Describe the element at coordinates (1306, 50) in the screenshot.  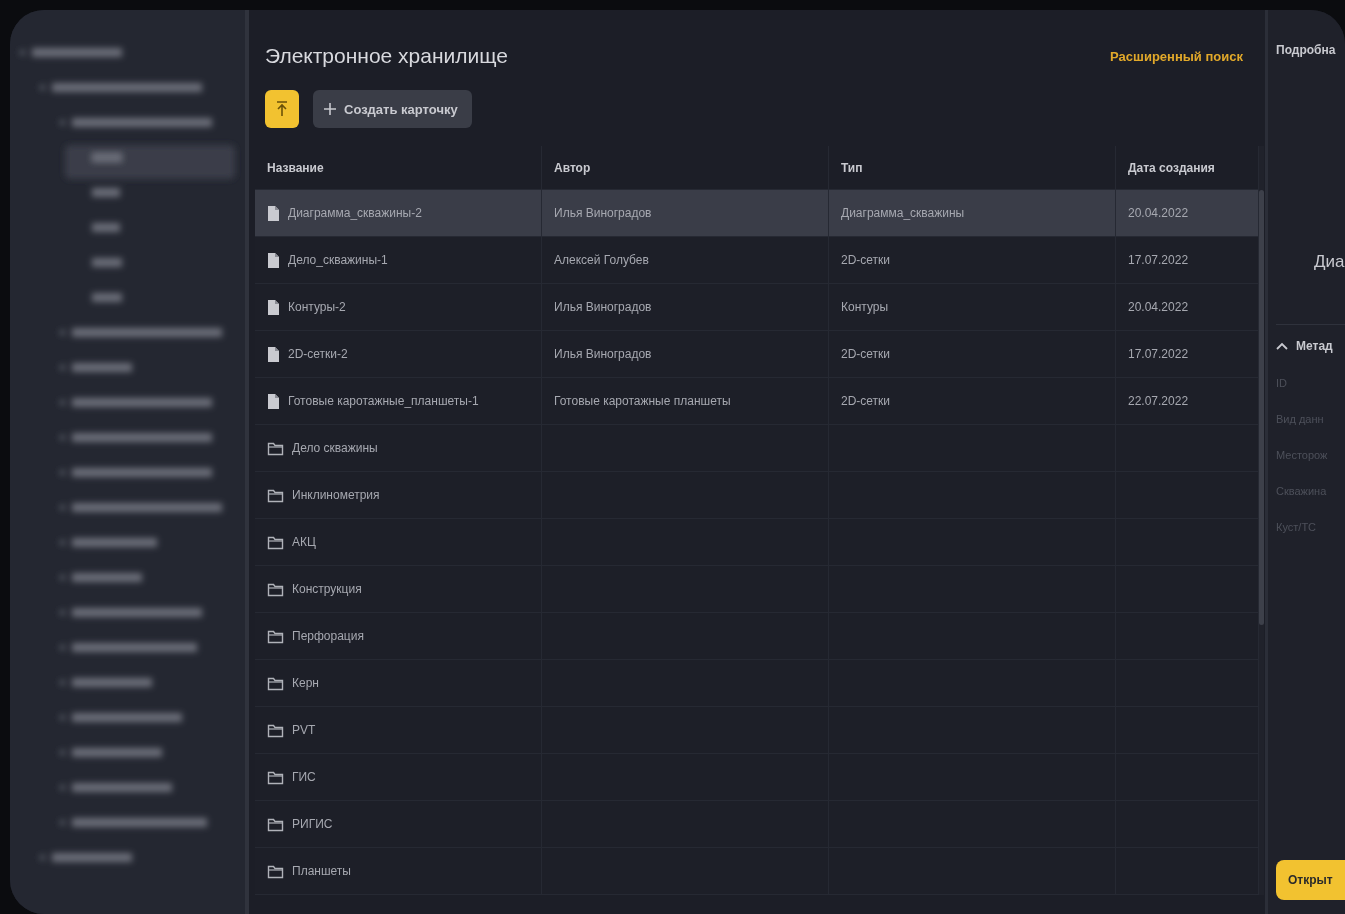
I see `panel-title: Подробна` at that location.